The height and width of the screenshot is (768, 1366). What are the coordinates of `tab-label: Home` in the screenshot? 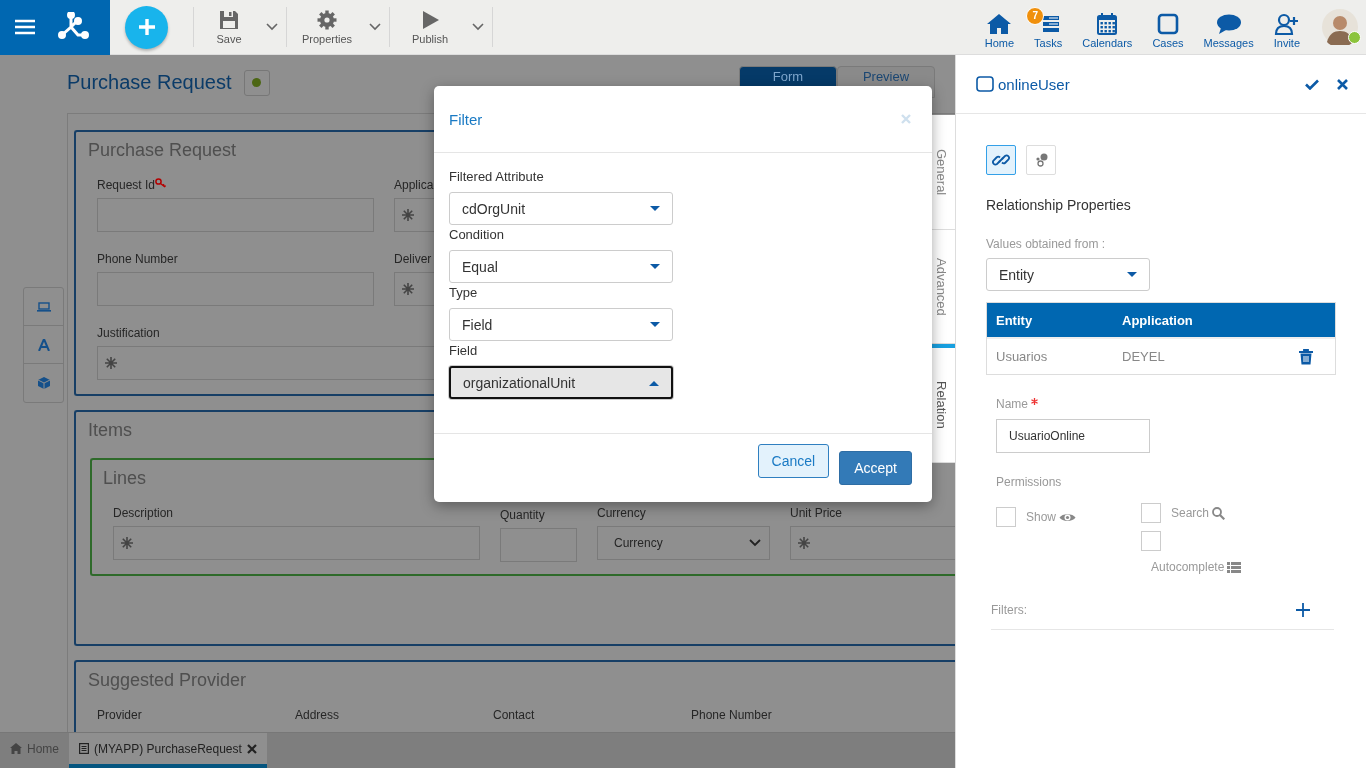 It's located at (43, 748).